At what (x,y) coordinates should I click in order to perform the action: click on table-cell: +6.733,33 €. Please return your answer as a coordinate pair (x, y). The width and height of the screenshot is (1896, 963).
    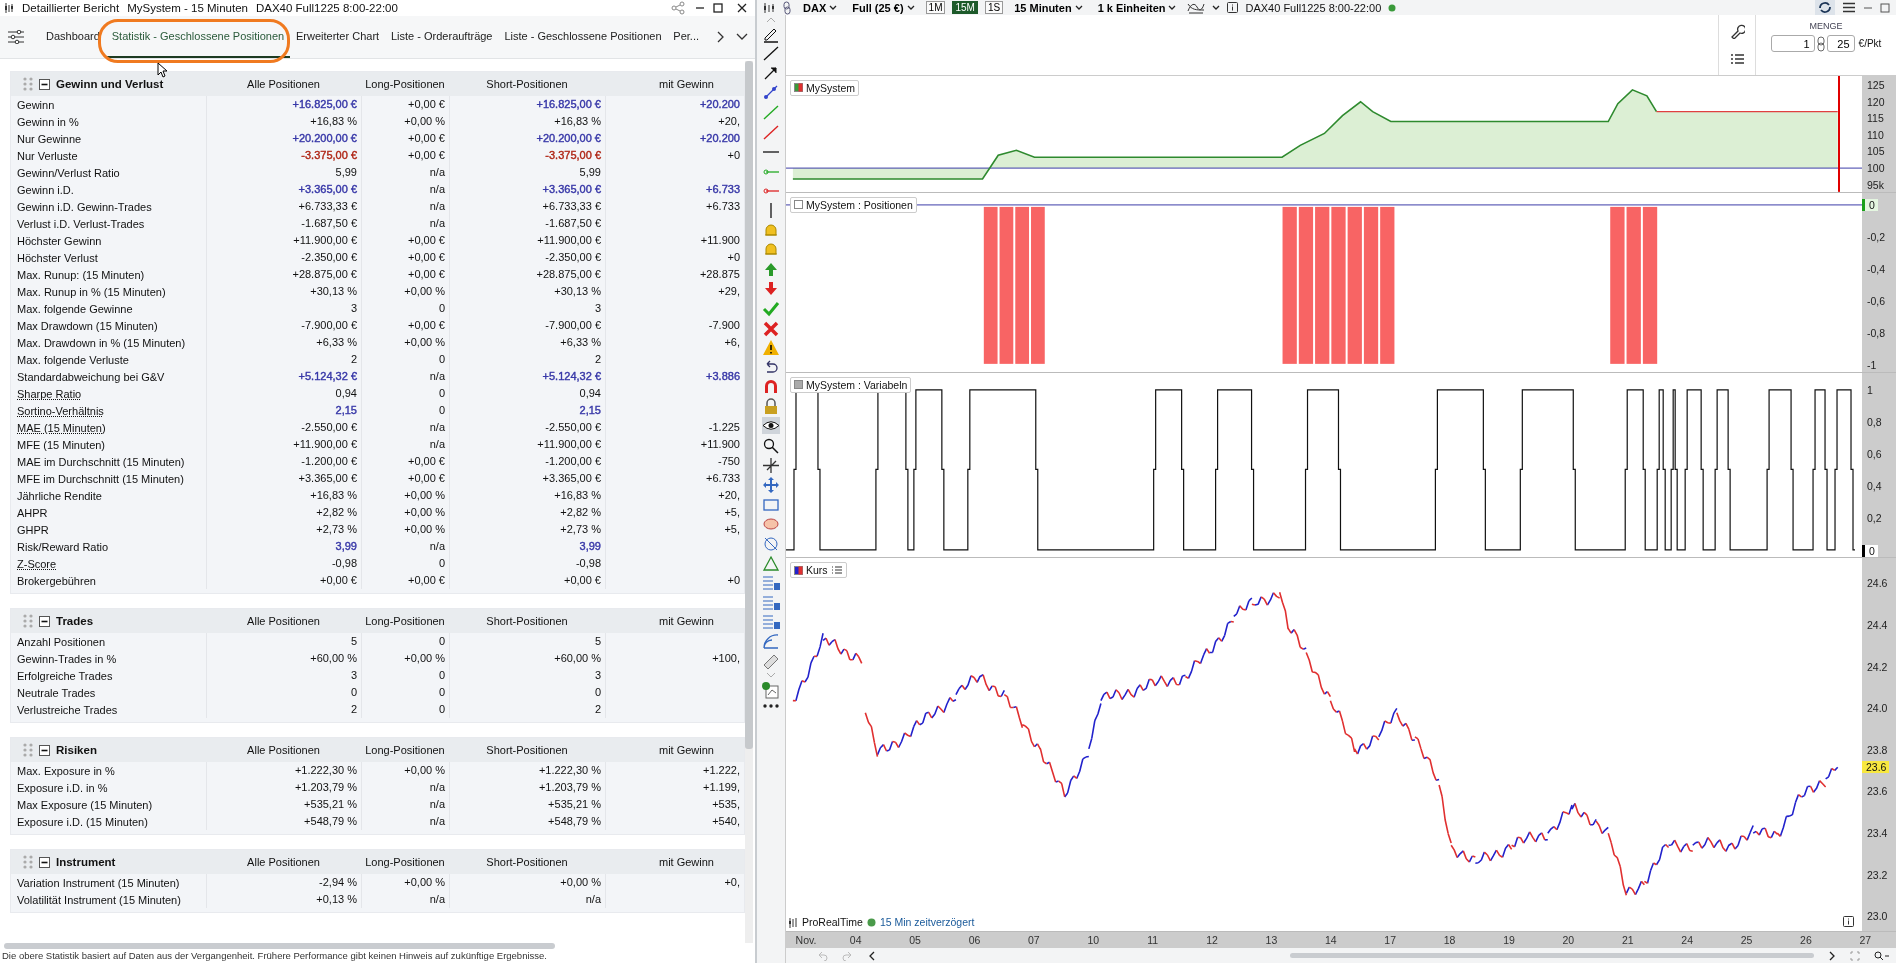
    Looking at the image, I should click on (571, 206).